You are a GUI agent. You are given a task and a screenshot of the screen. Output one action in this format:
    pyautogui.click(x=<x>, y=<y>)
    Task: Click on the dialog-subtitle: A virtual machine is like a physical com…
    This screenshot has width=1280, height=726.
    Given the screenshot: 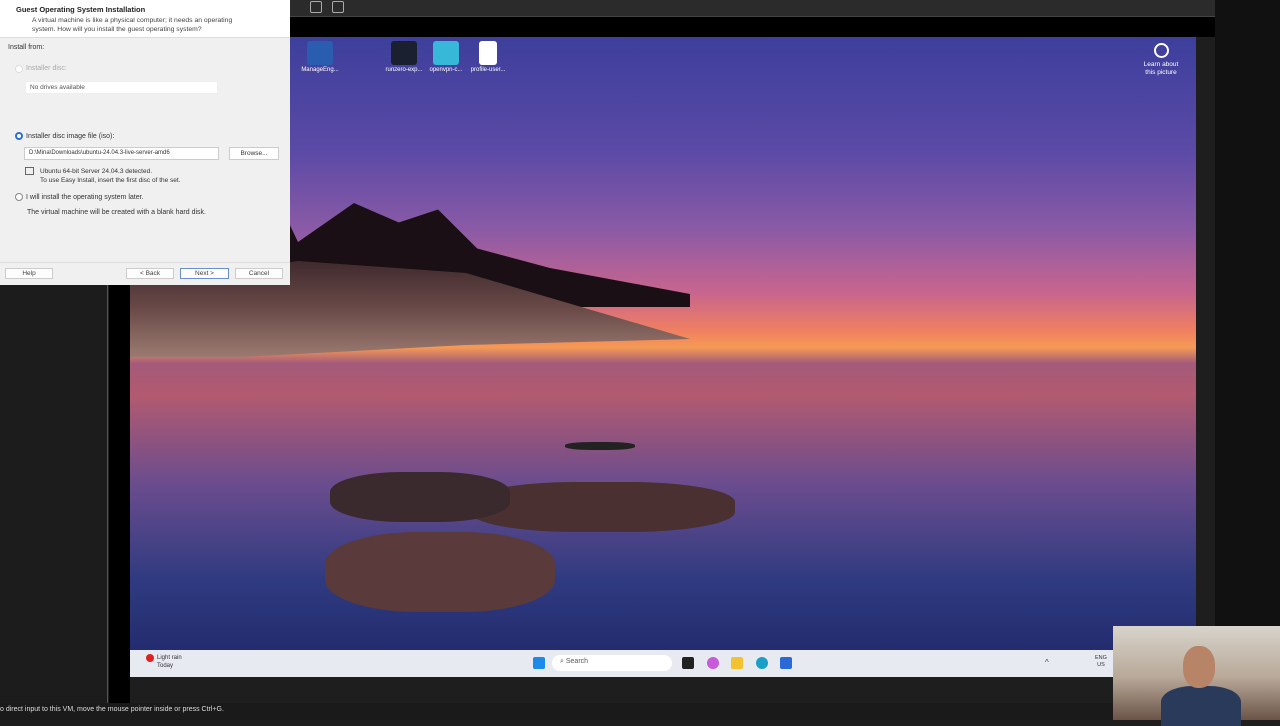 What is the action you would take?
    pyautogui.click(x=132, y=25)
    